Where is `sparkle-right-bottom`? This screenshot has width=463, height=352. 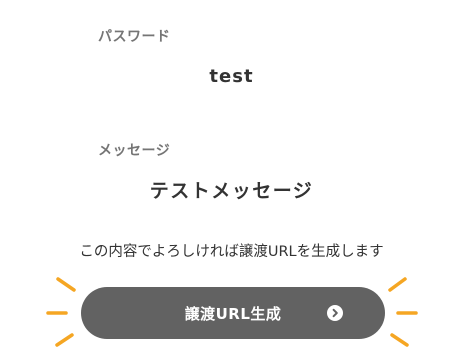 sparkle-right-bottom is located at coordinates (399, 340).